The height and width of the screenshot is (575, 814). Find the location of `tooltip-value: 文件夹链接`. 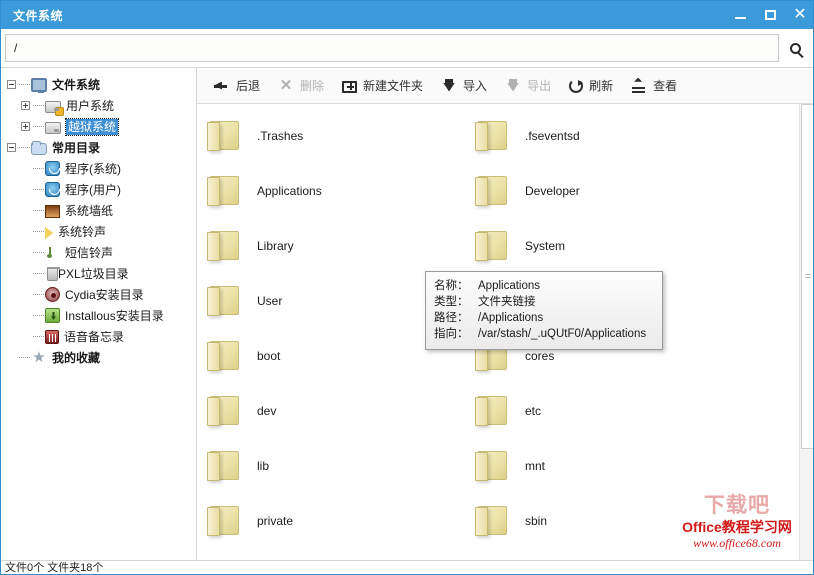

tooltip-value: 文件夹链接 is located at coordinates (507, 302).